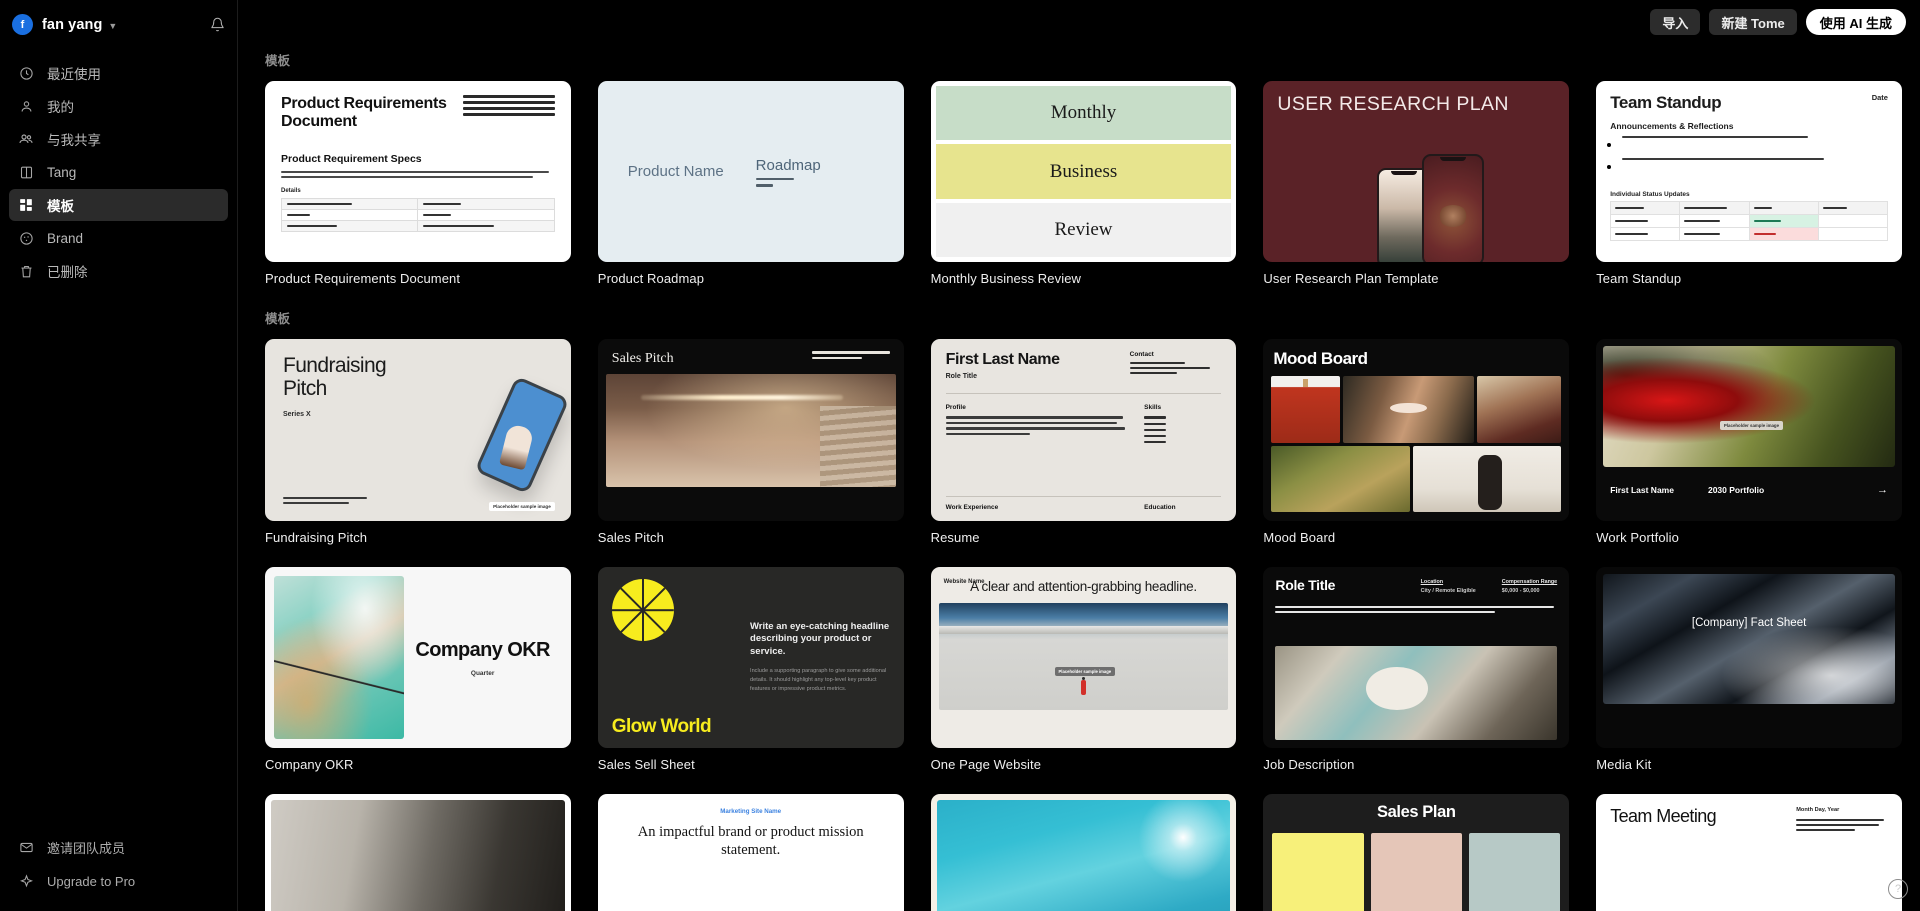 The height and width of the screenshot is (911, 1920). What do you see at coordinates (850, 359) in the screenshot?
I see `sales-pitch-desc` at bounding box center [850, 359].